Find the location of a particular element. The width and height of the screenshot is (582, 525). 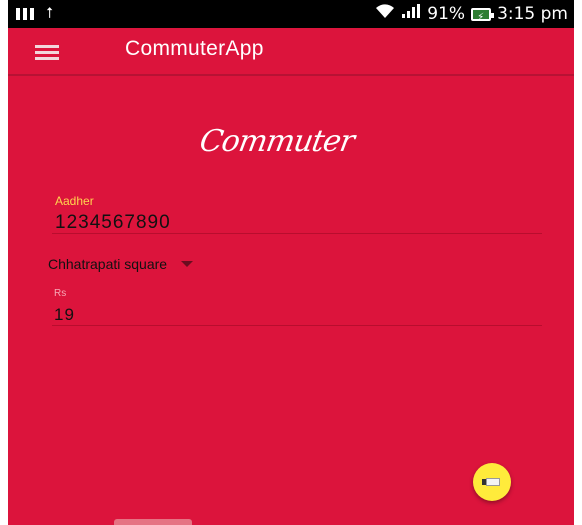

aadhar-input: 1234567890 is located at coordinates (113, 223).